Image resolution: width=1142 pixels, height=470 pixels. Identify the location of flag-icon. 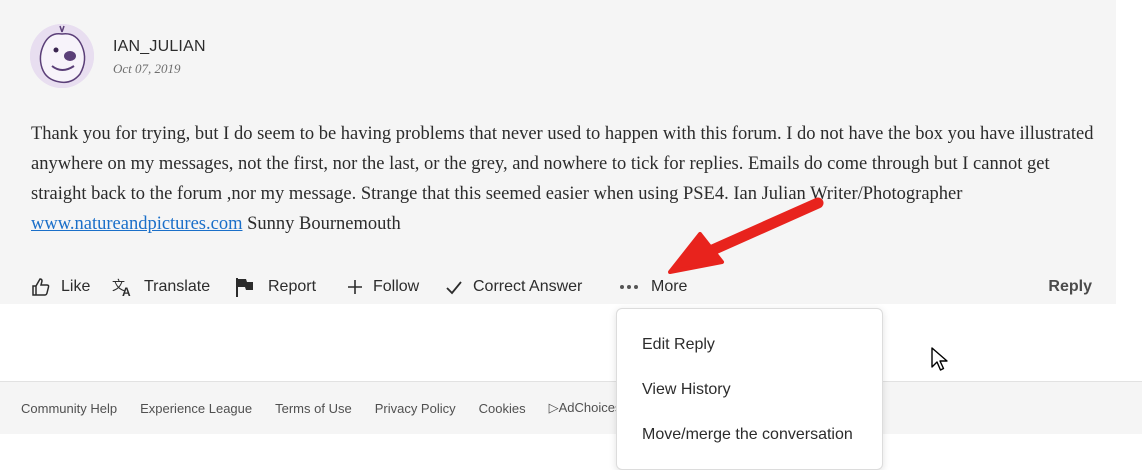
(244, 287).